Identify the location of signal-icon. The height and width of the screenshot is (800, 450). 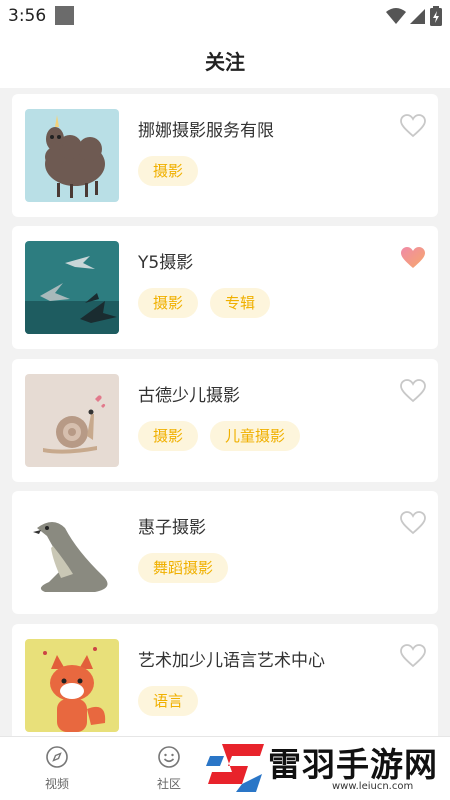
(417, 16).